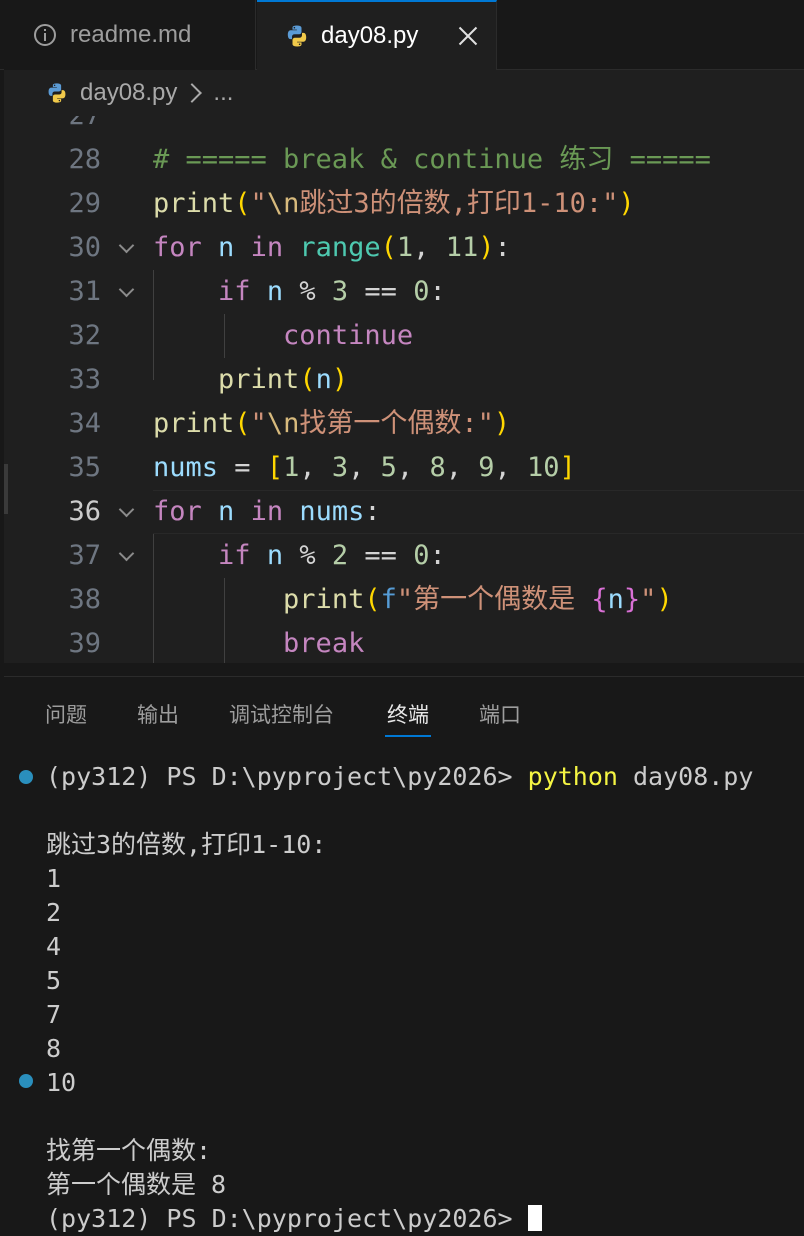 The image size is (804, 1236). I want to click on code-line: 35 nums = [1, 3, 5, 8, 9, 10], so click(404, 468).